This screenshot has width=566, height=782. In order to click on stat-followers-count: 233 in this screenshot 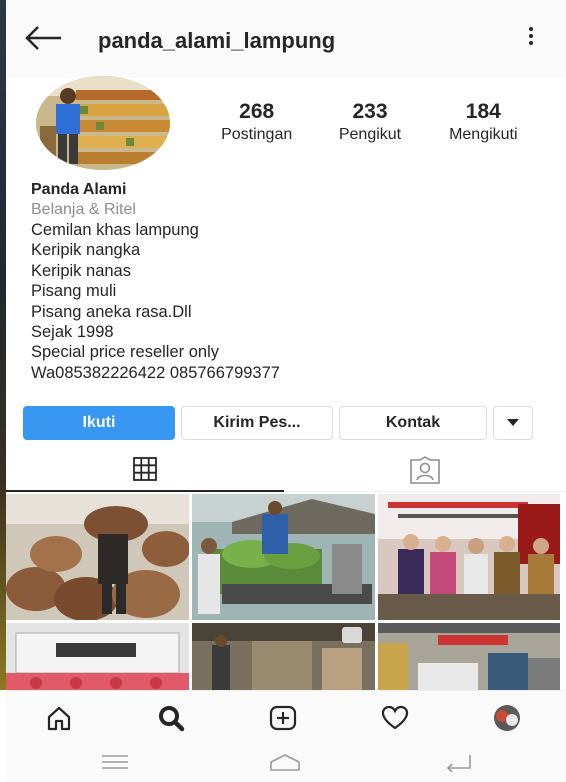, I will do `click(370, 111)`.